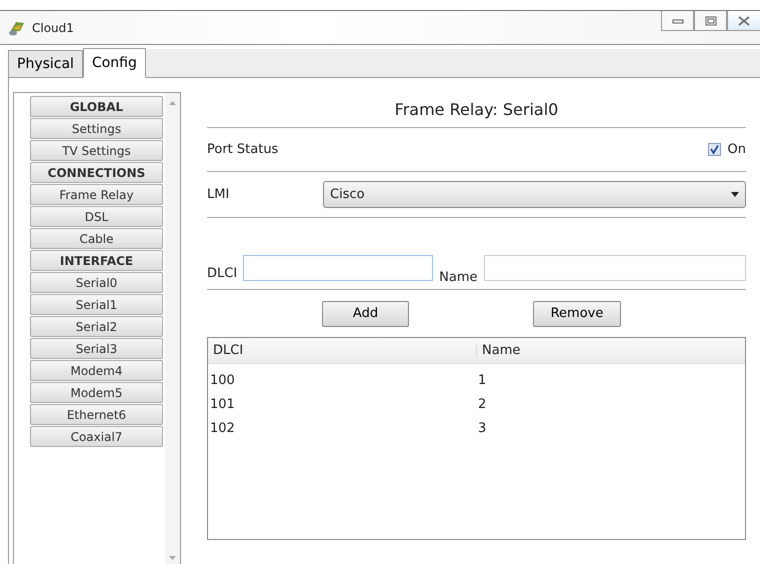  I want to click on column-header: Name, so click(611, 350).